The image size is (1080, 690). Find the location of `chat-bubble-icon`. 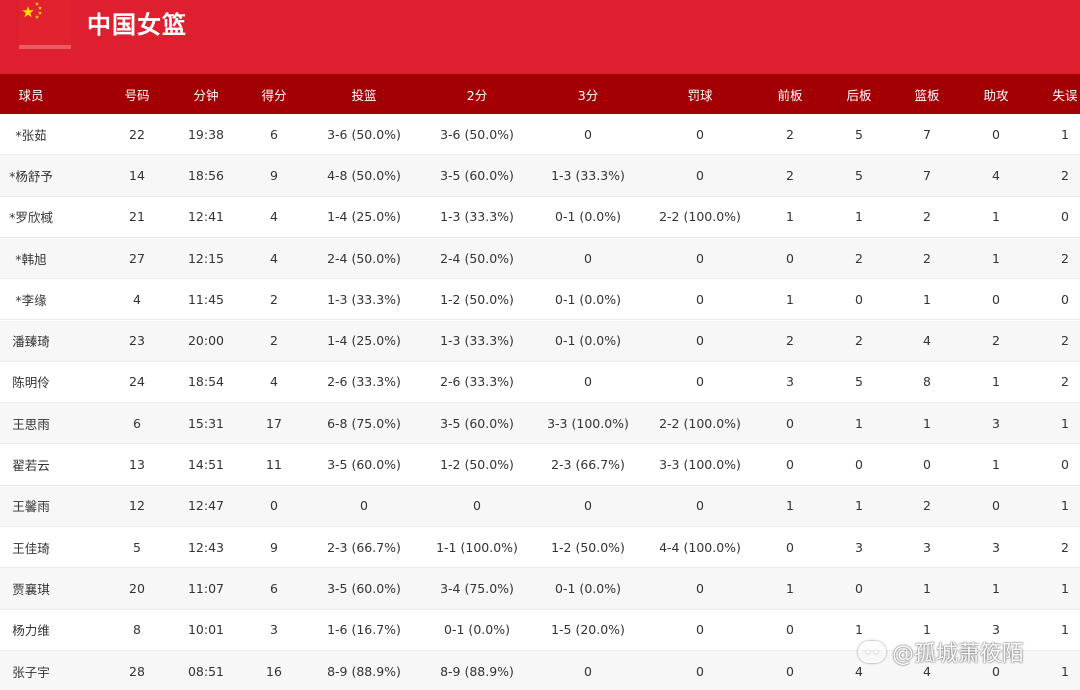

chat-bubble-icon is located at coordinates (872, 652).